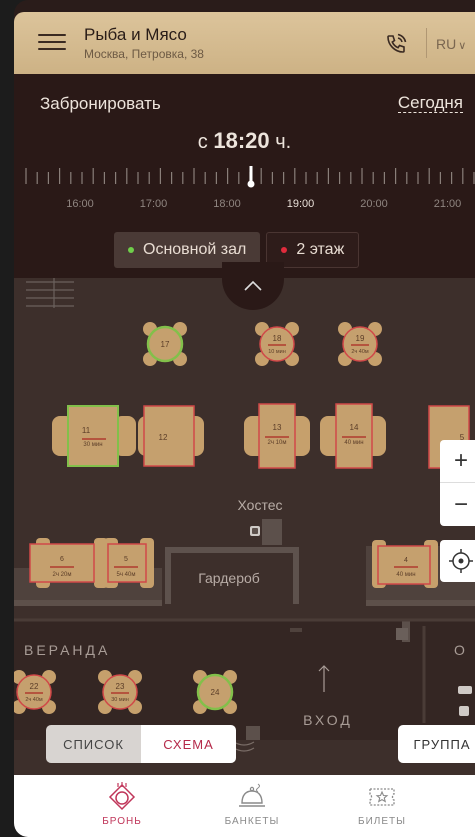 The width and height of the screenshot is (475, 837). What do you see at coordinates (244, 187) in the screenshot?
I see `time-slider: 16:00 17:00 18:00 19:00 20:00 21:00` at bounding box center [244, 187].